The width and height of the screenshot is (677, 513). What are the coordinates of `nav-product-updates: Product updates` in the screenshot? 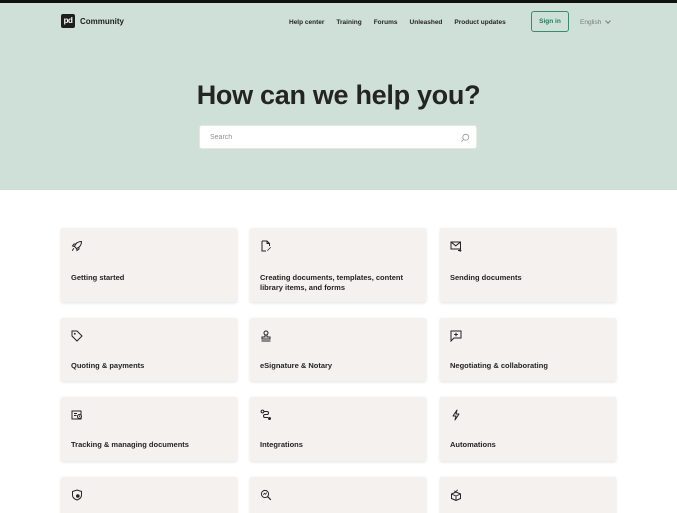 It's located at (479, 22).